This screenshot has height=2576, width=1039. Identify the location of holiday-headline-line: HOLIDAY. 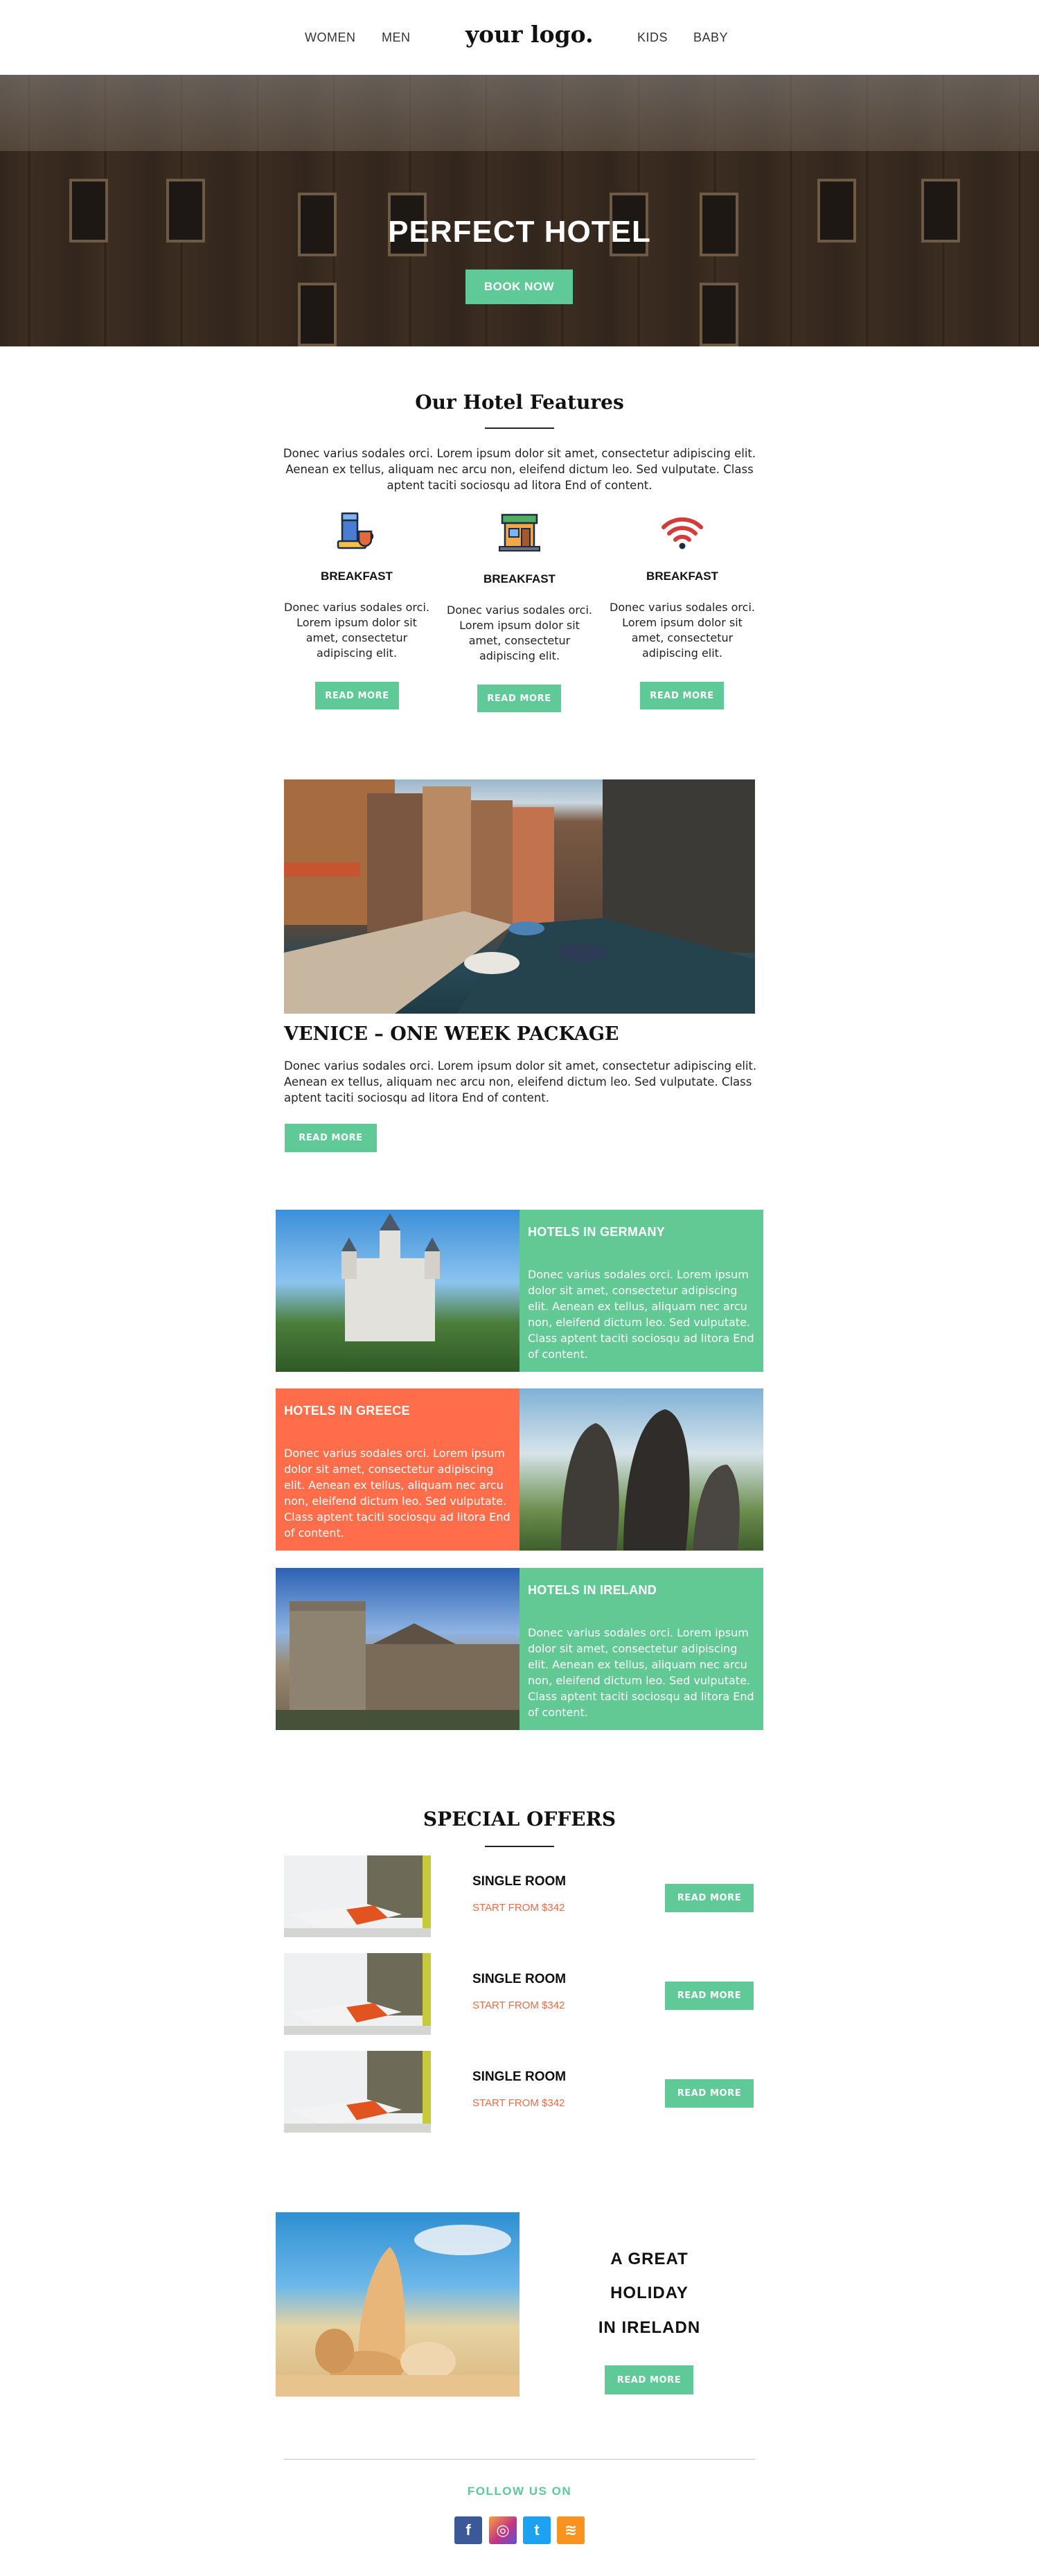
(649, 2293).